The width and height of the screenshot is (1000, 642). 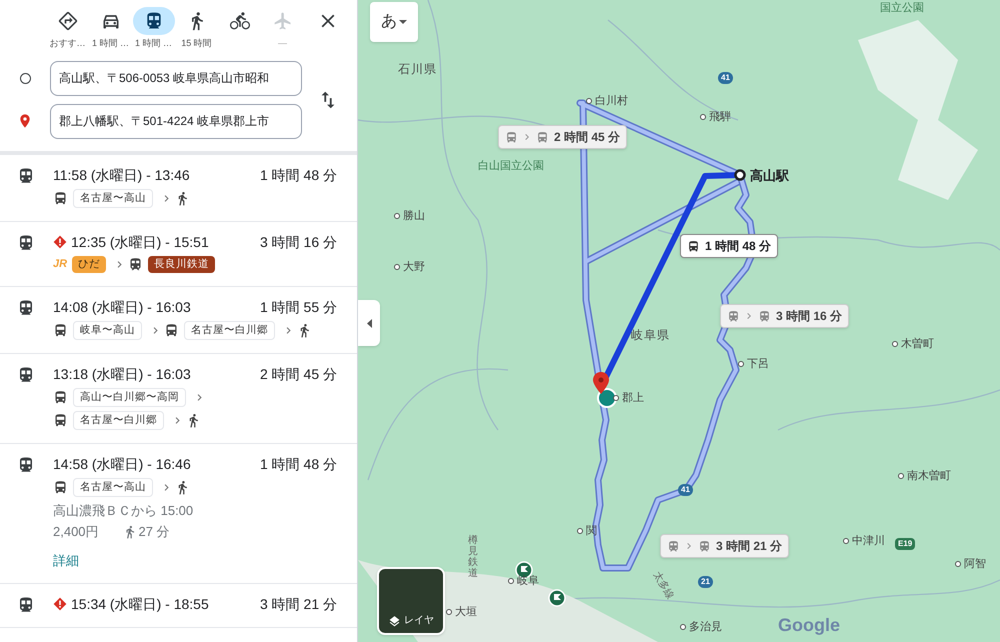 What do you see at coordinates (975, 564) in the screenshot?
I see `town-label: 阿智` at bounding box center [975, 564].